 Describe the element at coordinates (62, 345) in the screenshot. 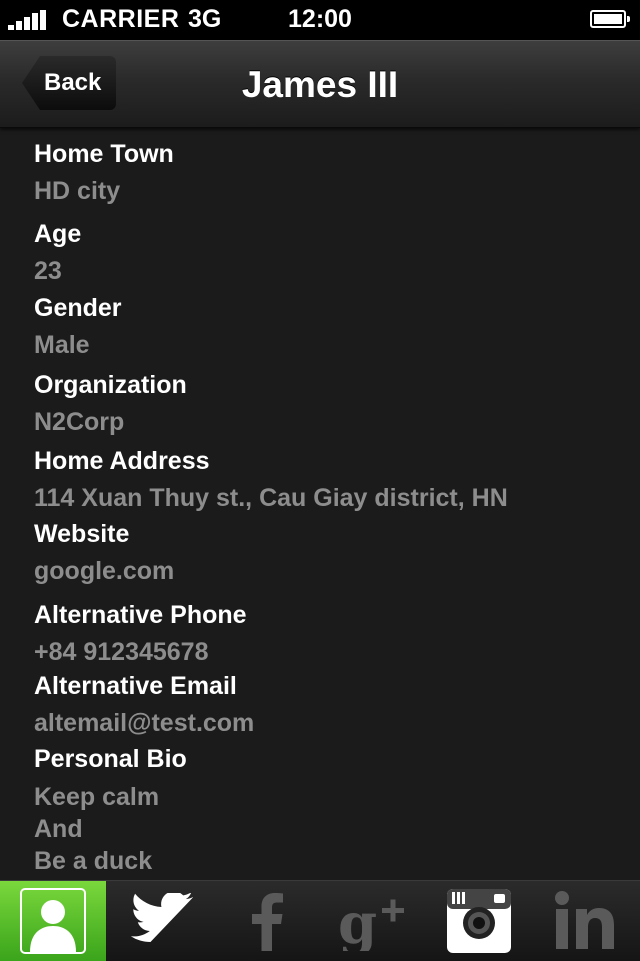

I see `field-value-gender: Male` at that location.